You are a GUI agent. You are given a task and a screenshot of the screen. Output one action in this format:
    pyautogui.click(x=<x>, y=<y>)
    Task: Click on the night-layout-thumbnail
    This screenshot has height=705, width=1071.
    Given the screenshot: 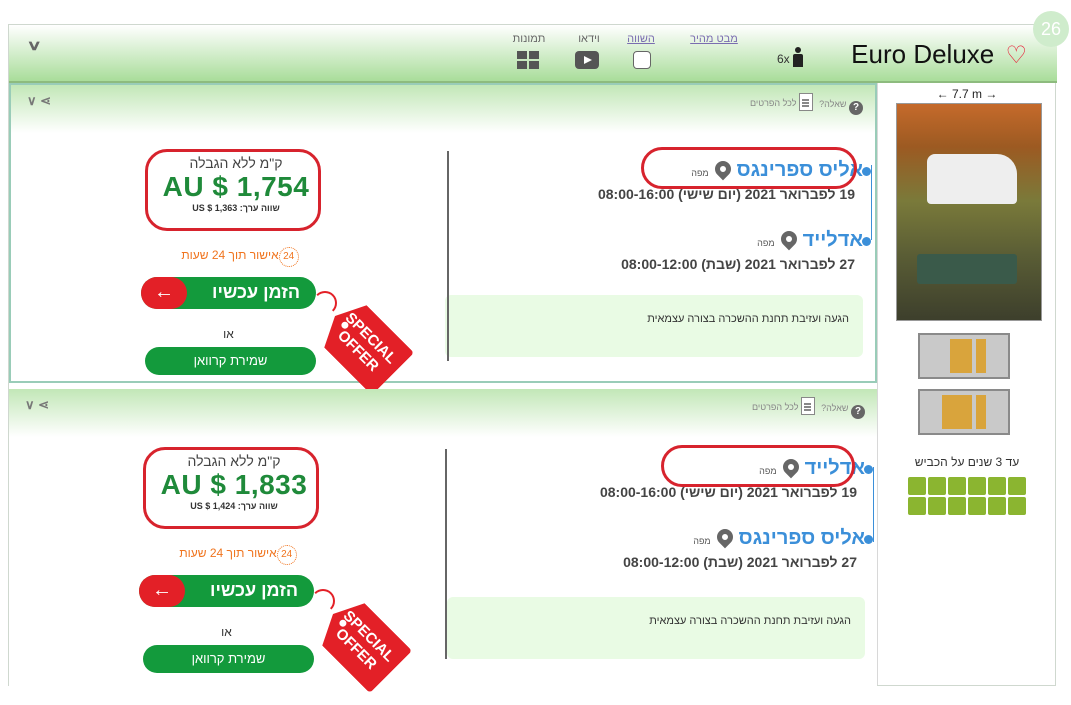 What is the action you would take?
    pyautogui.click(x=964, y=412)
    